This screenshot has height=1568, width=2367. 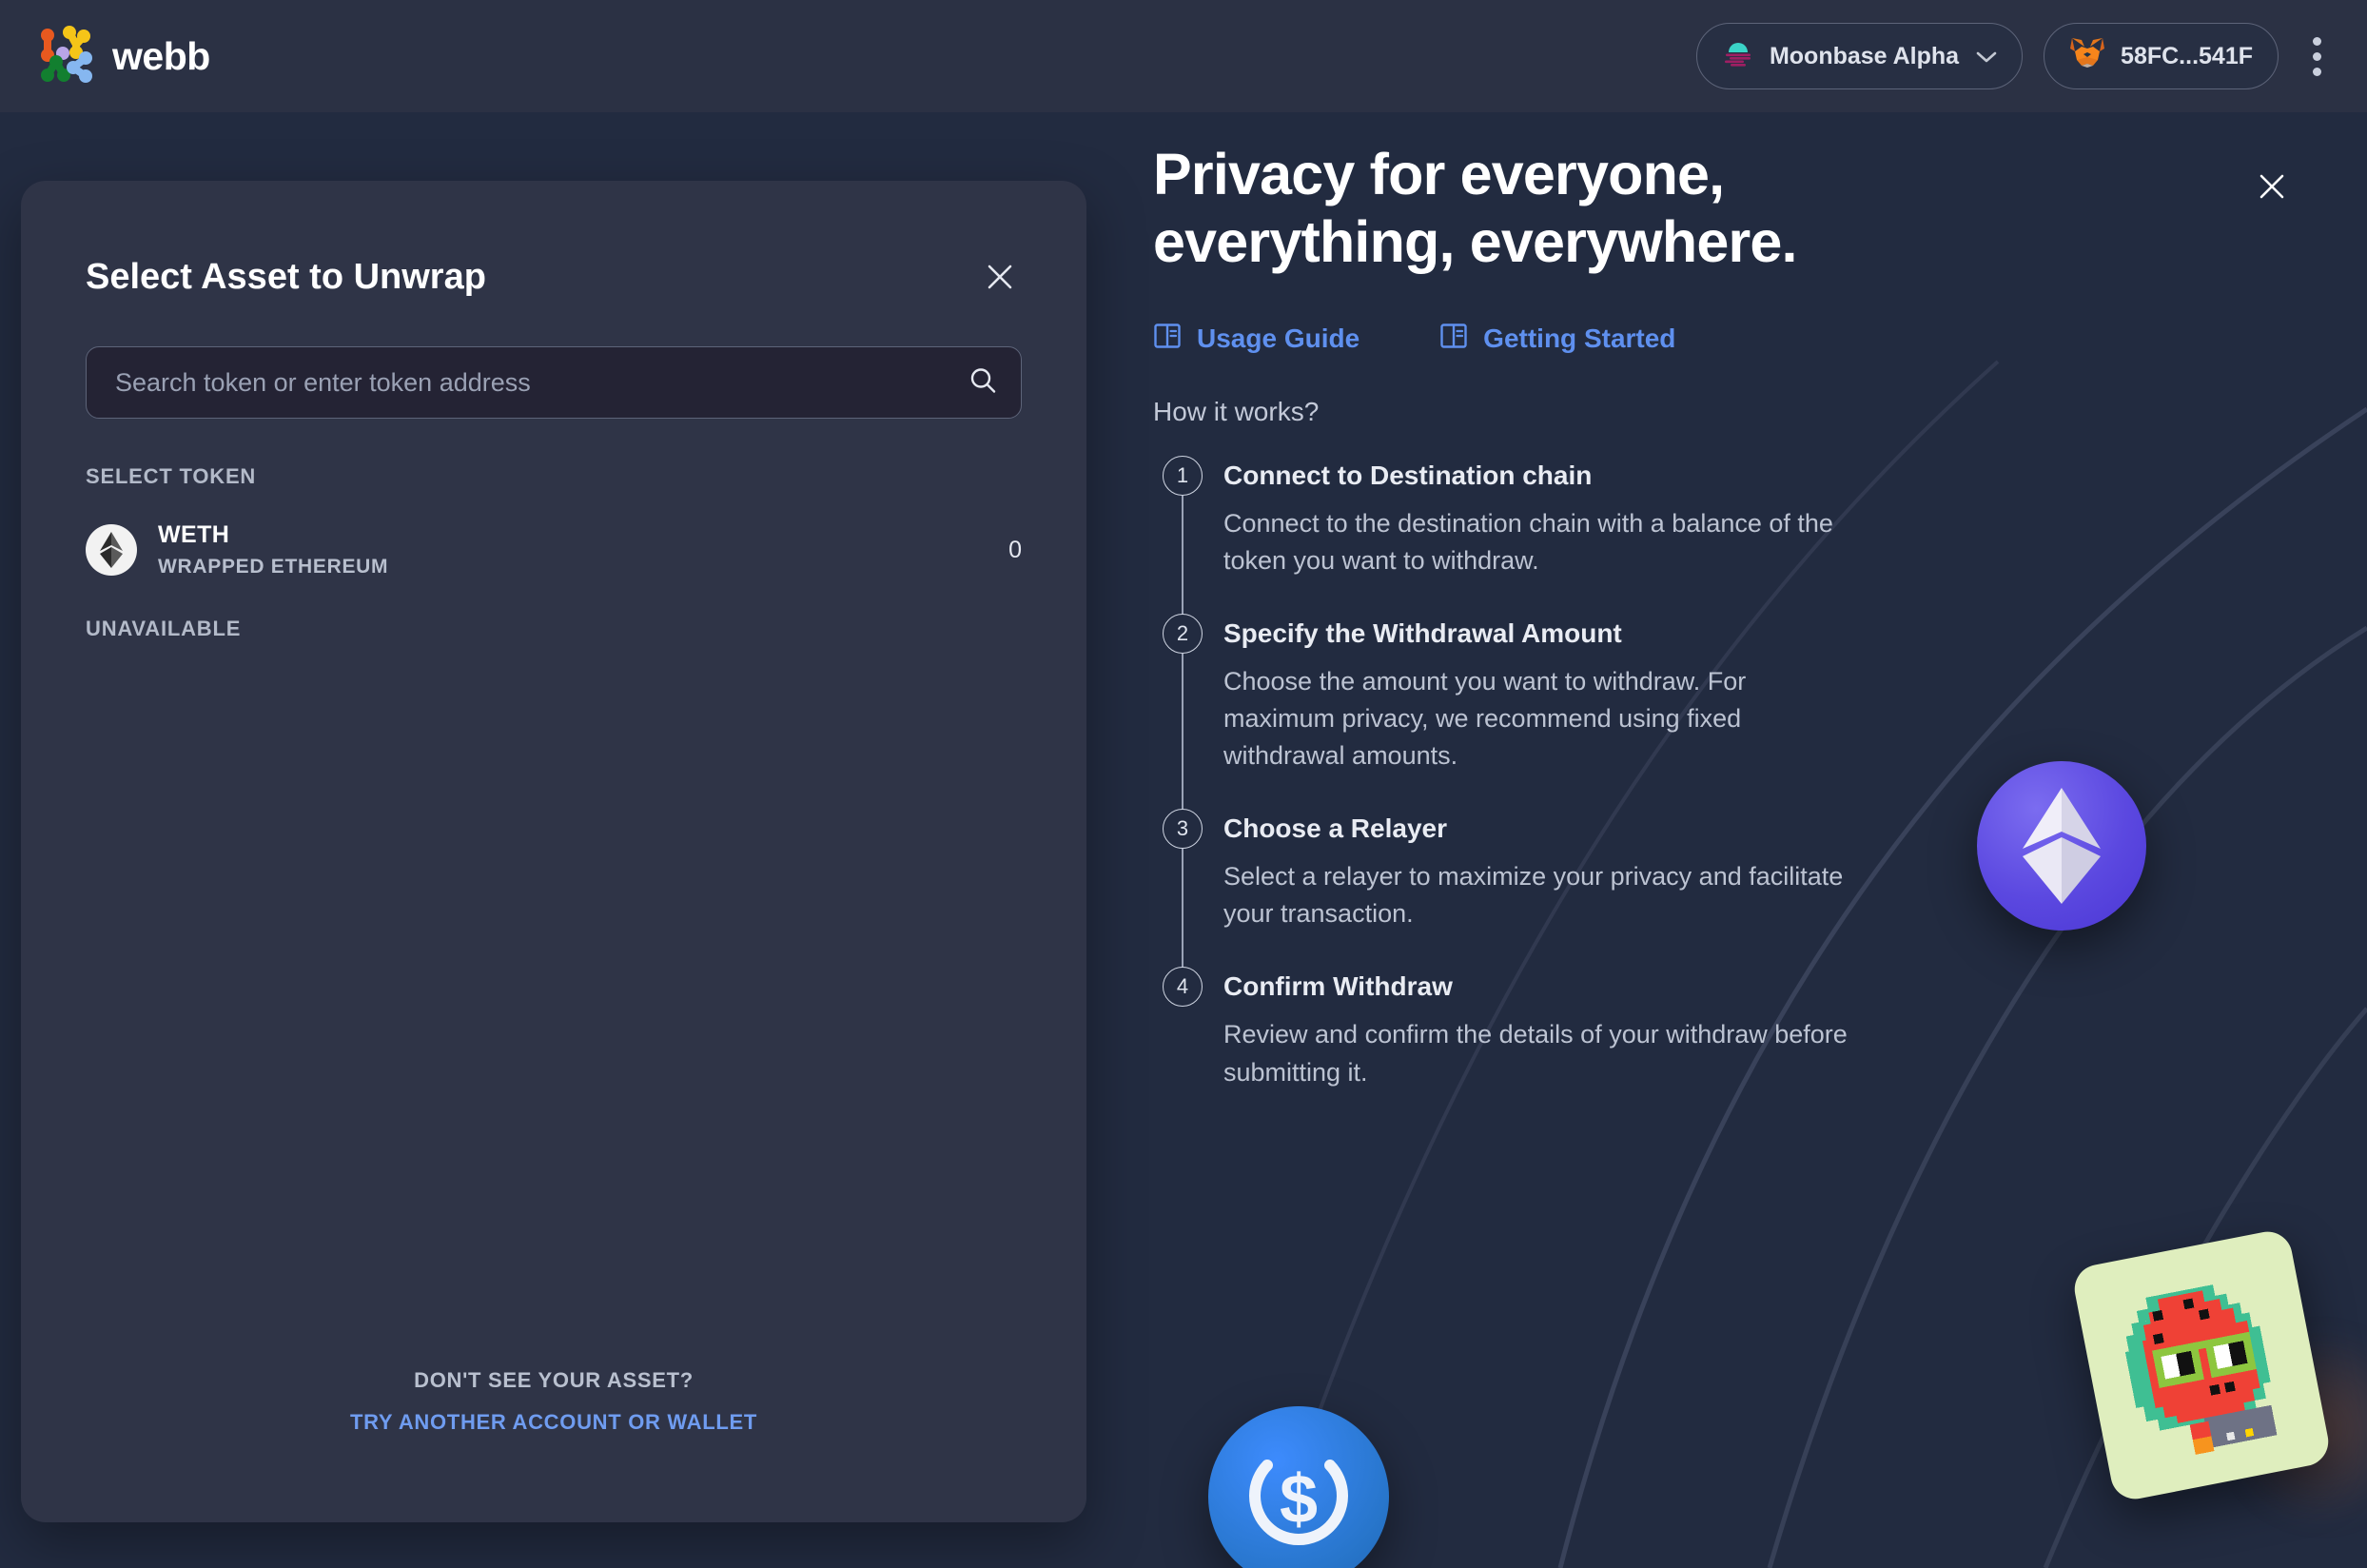 I want to click on token-info: WETH Wrapped Ethereum, so click(x=273, y=549).